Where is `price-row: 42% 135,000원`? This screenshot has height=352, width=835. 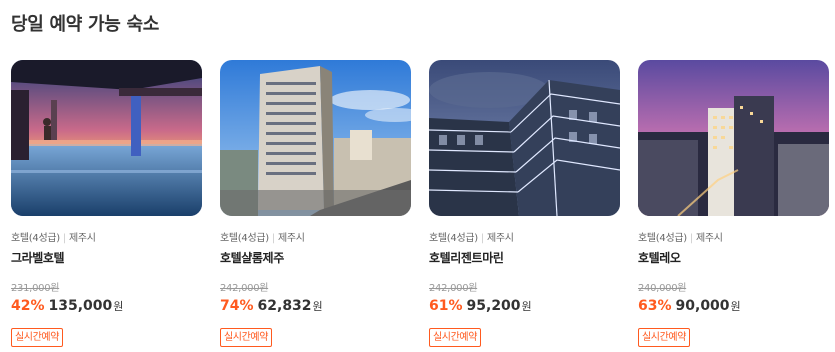
price-row: 42% 135,000원 is located at coordinates (106, 304).